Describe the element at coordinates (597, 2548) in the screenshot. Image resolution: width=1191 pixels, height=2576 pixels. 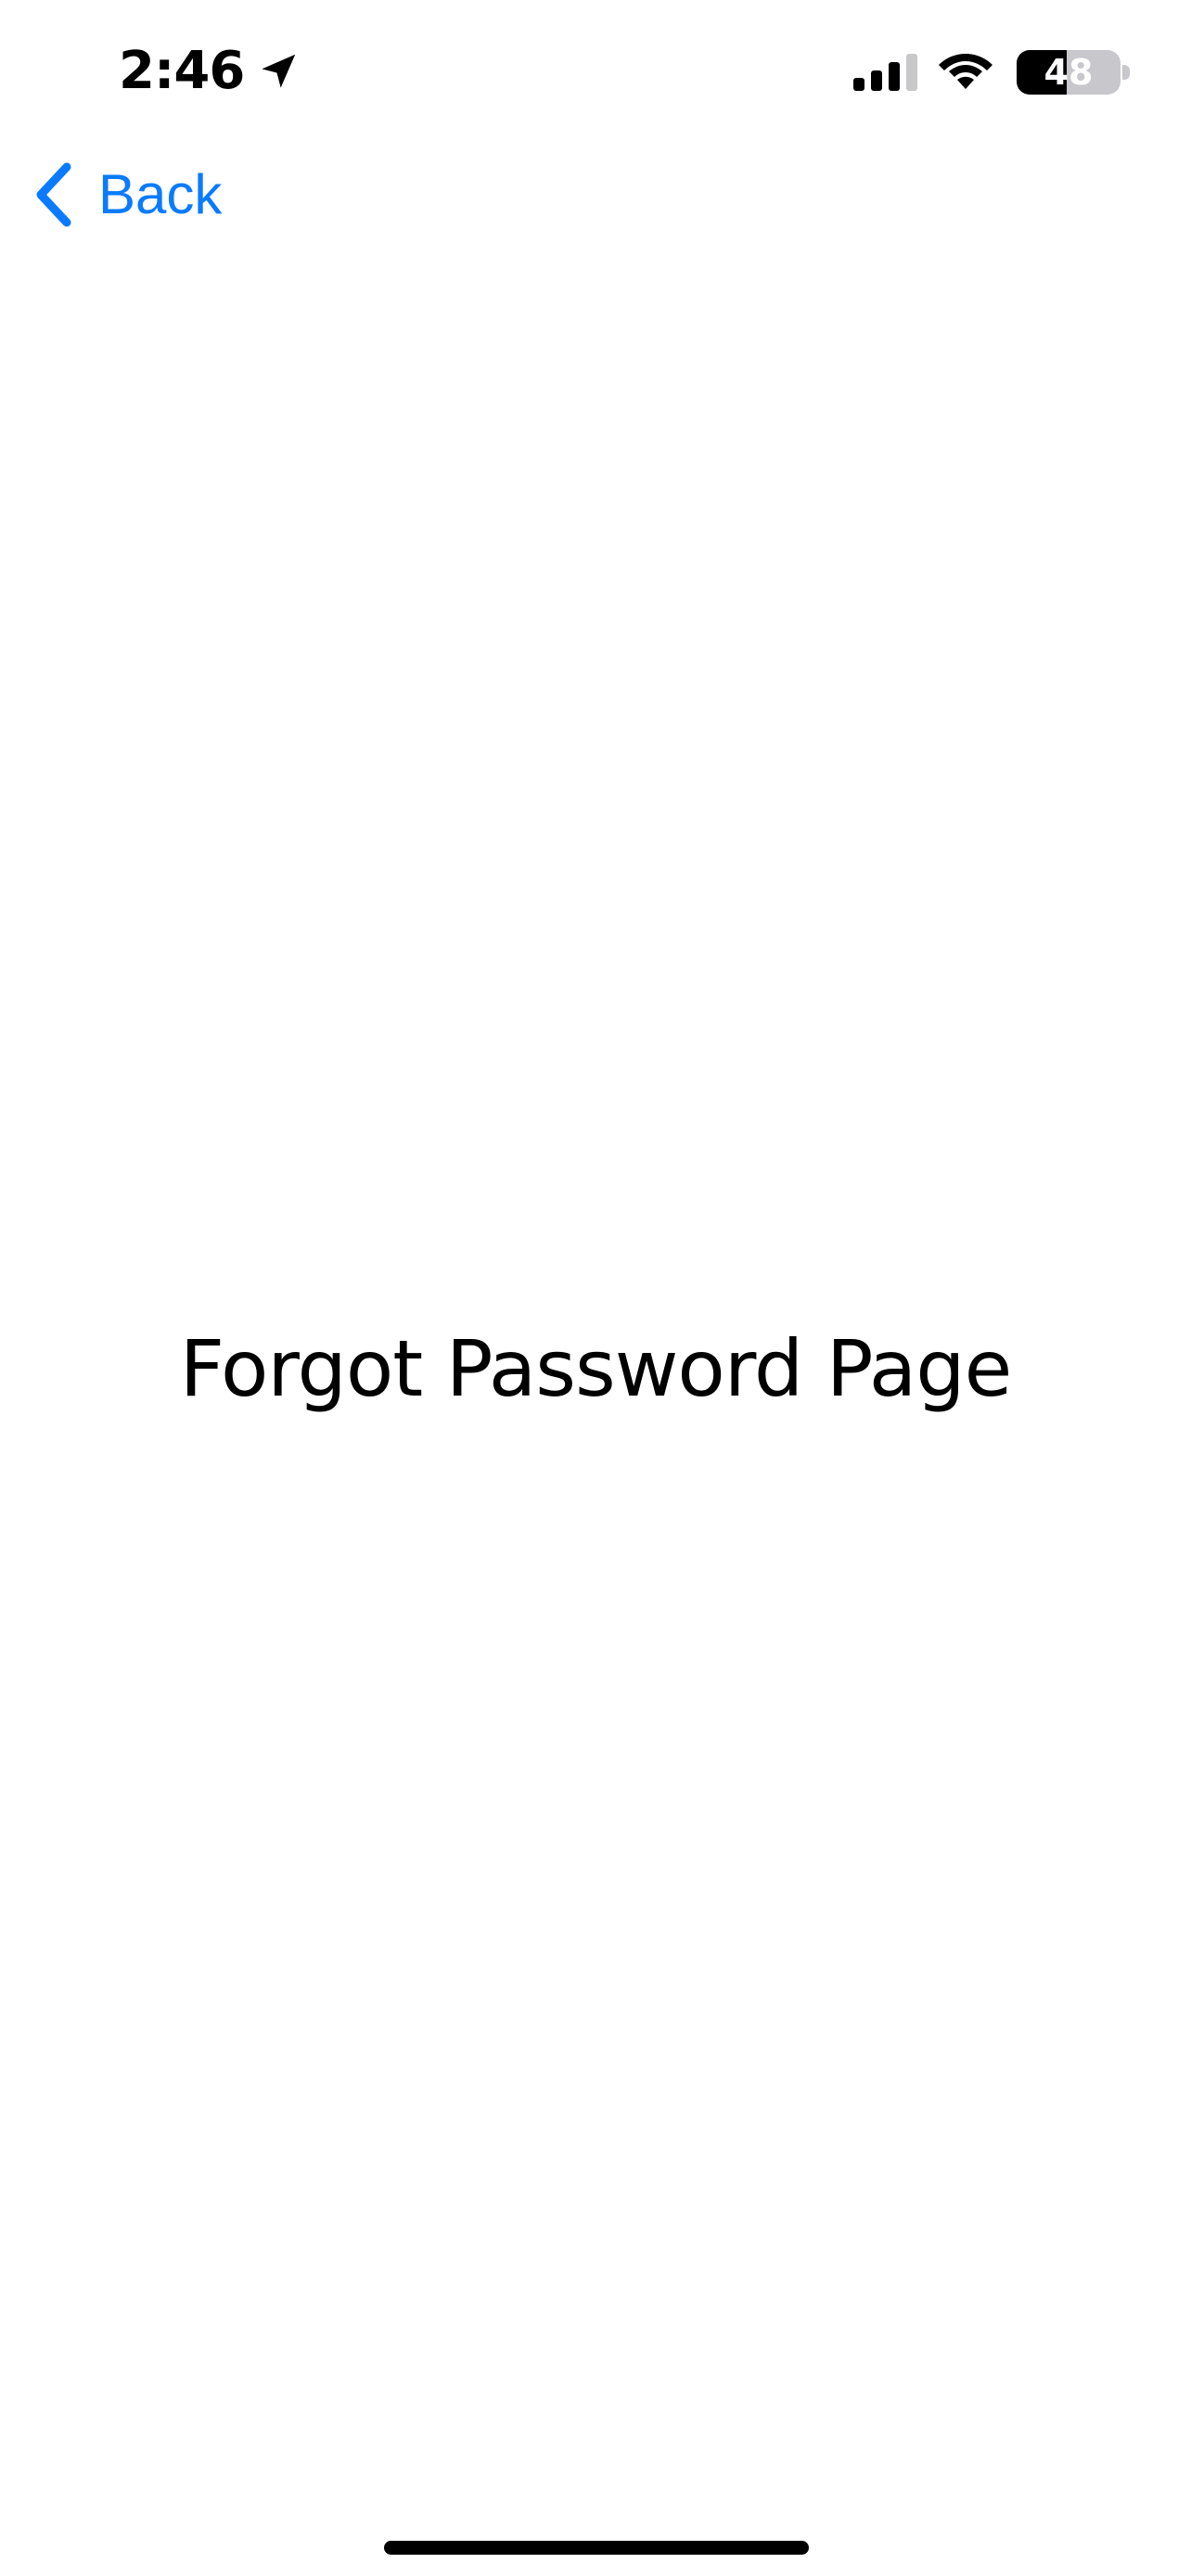
I see `home-indicator` at that location.